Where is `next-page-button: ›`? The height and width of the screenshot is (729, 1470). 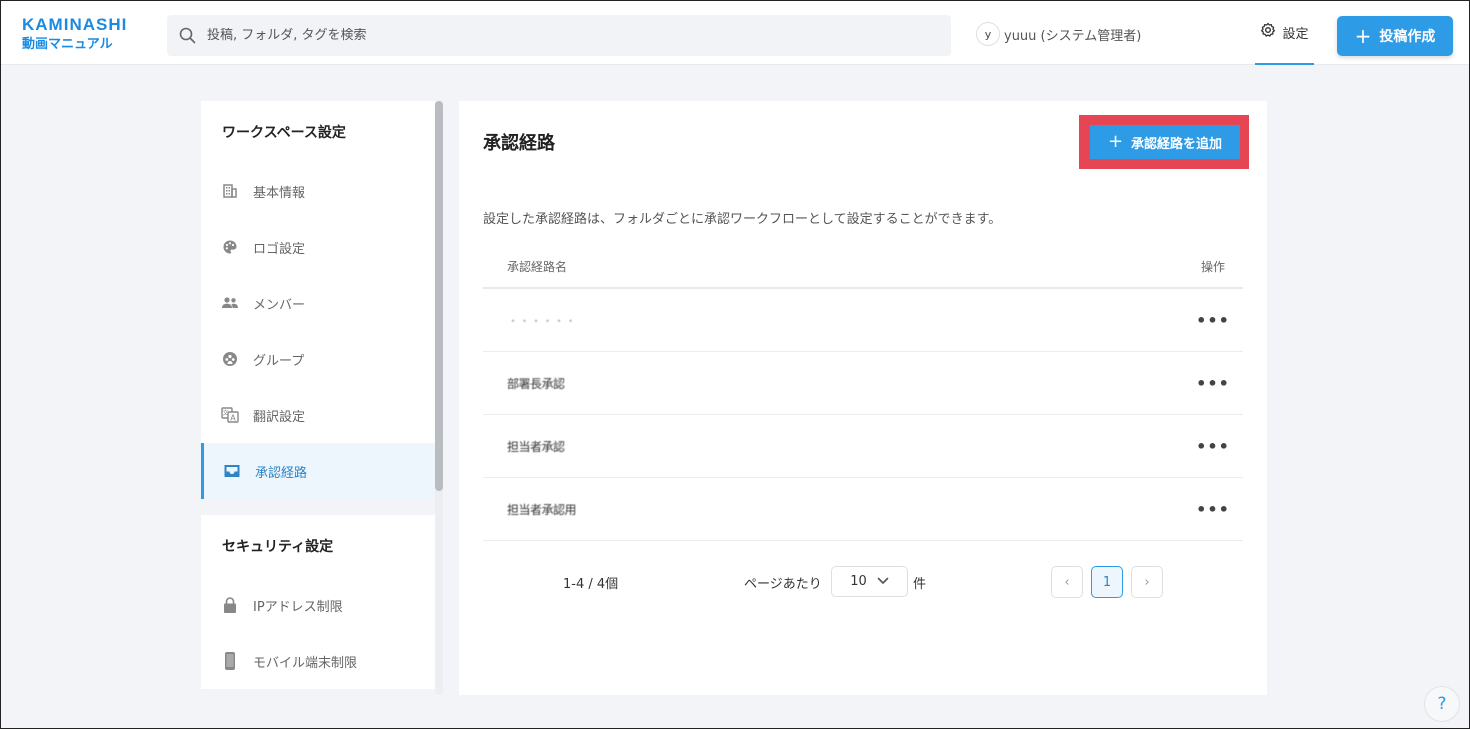
next-page-button: › is located at coordinates (1147, 582).